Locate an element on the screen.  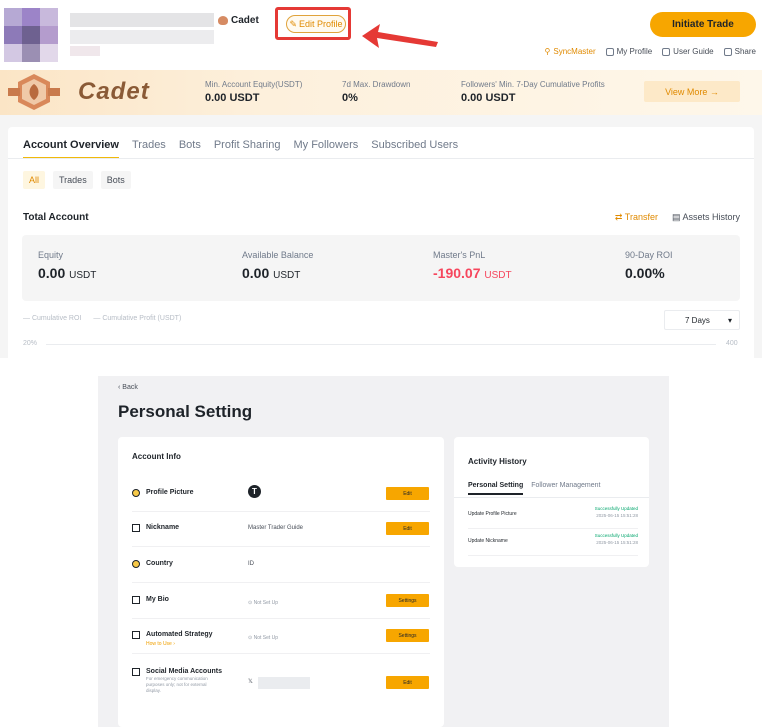
legend-roi: Cumulative ROI is located at coordinates (52, 318).